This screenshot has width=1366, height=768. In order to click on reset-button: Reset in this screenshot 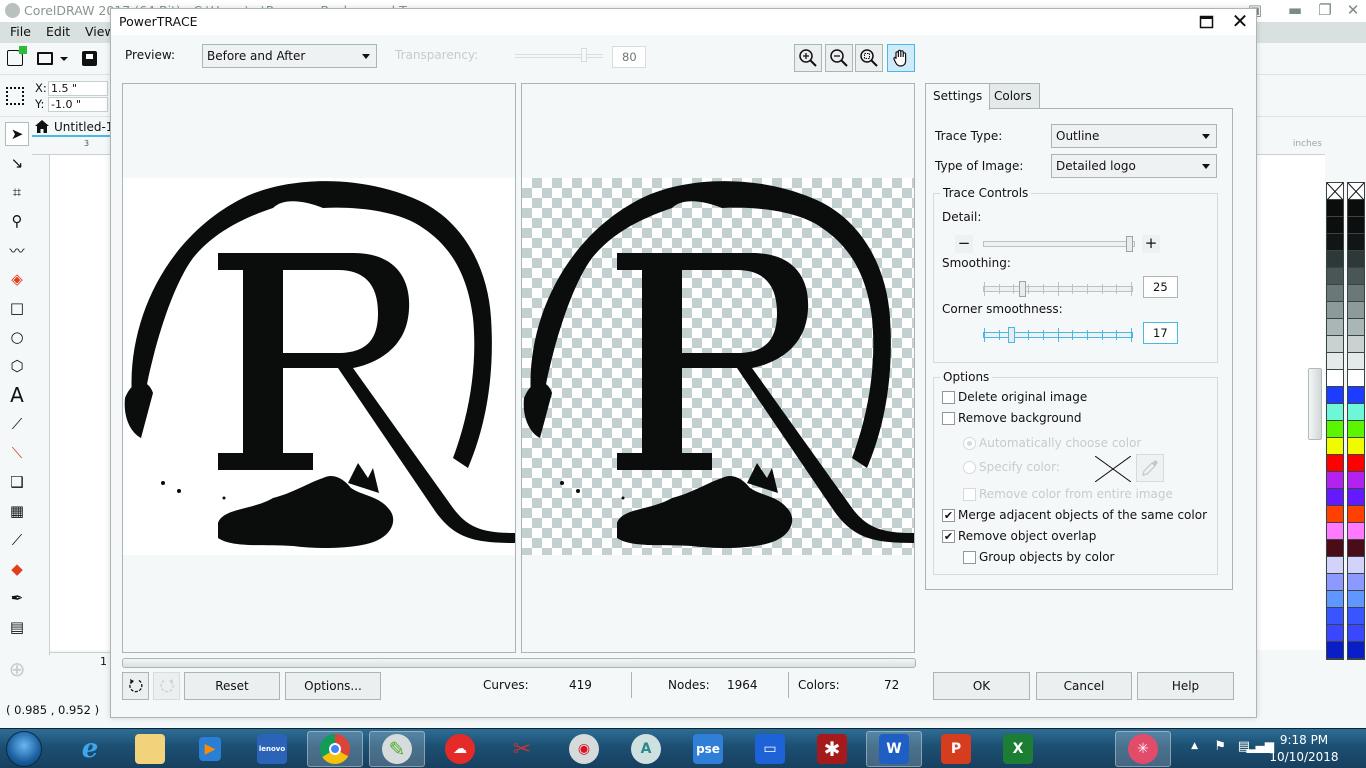, I will do `click(232, 686)`.